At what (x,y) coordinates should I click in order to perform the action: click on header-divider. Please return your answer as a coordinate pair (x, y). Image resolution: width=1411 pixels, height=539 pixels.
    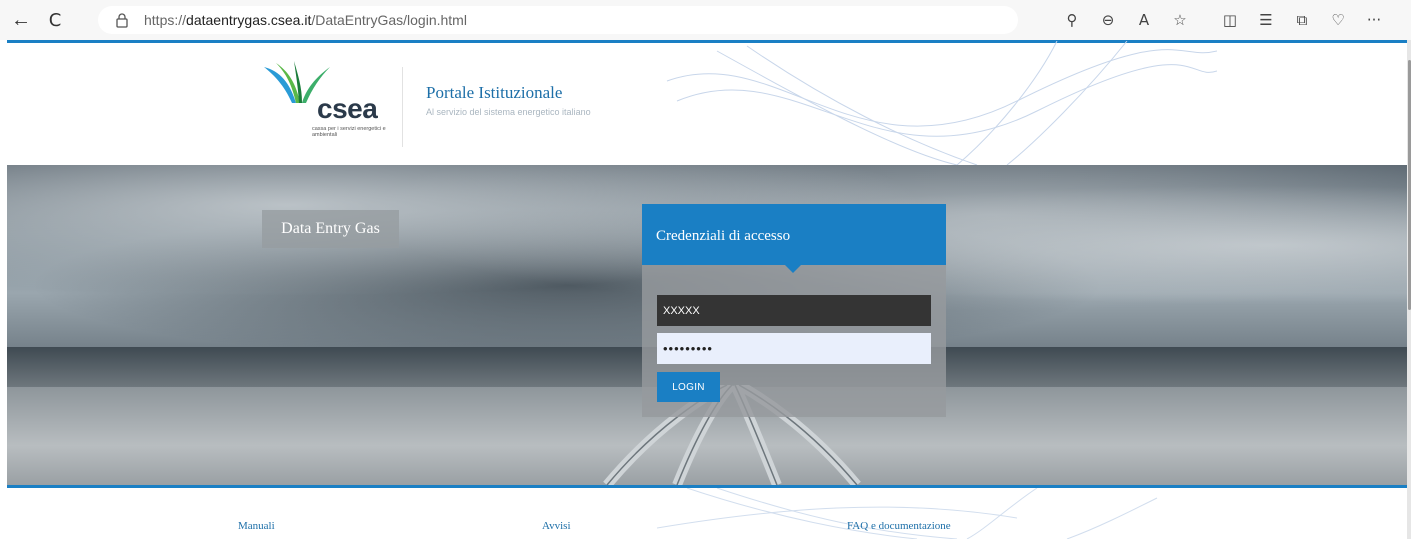
    Looking at the image, I should click on (402, 107).